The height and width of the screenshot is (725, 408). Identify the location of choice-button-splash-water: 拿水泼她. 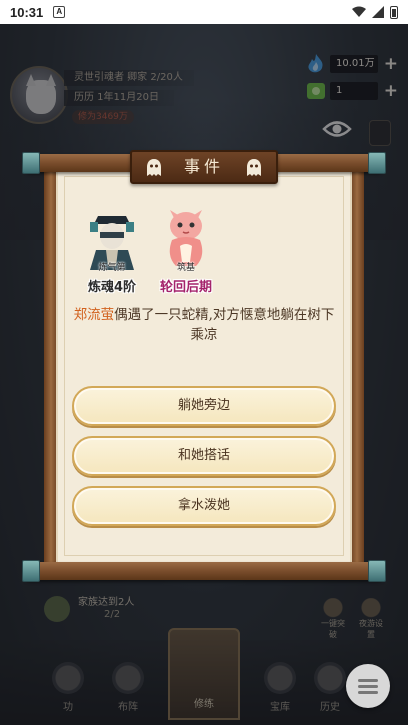
(204, 506).